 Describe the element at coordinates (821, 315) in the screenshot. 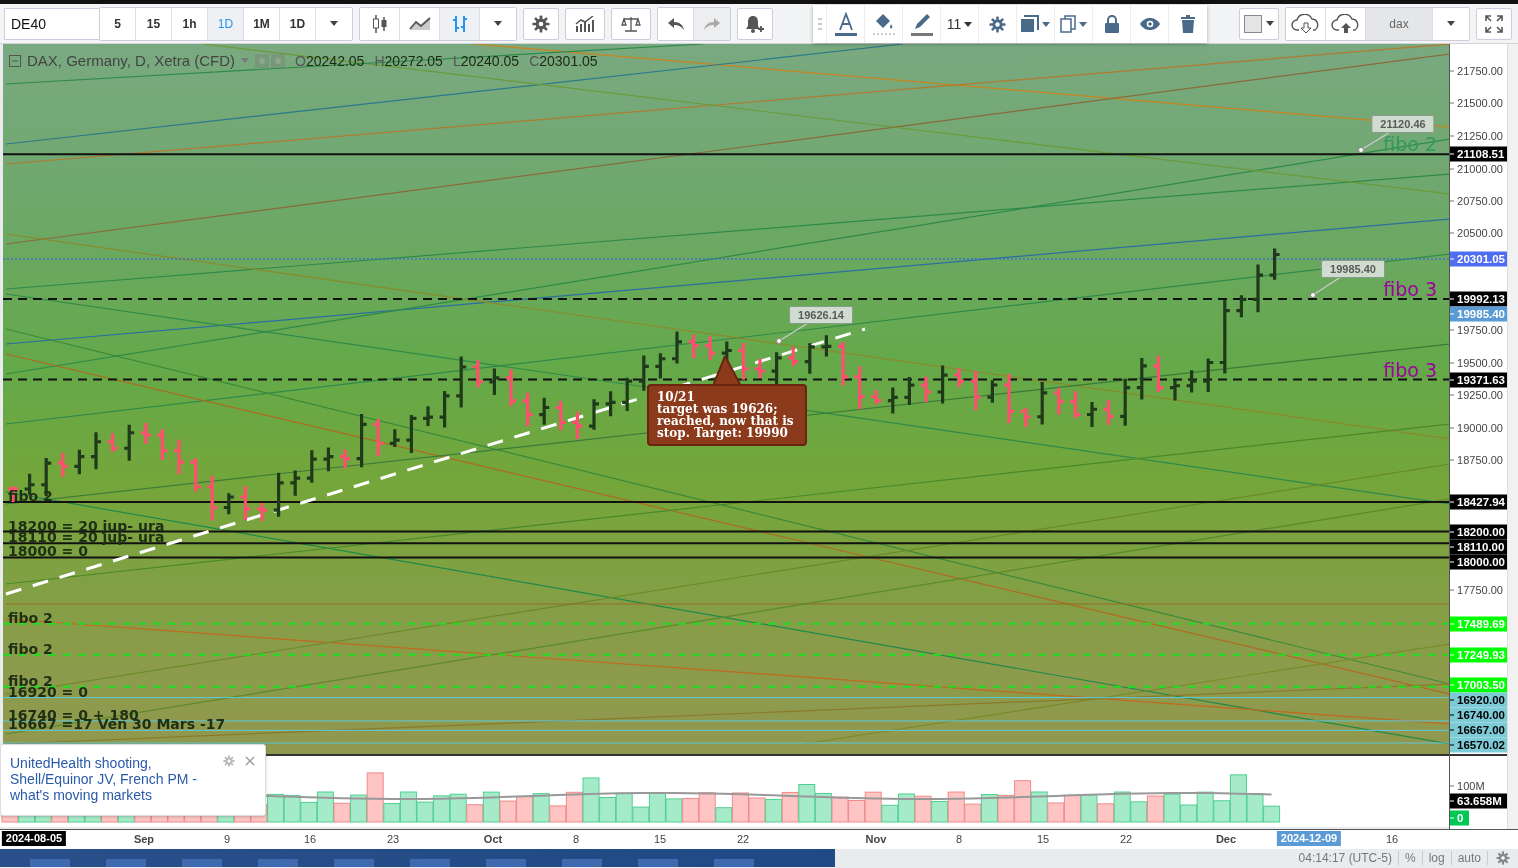

I see `price-label: 19626.14` at that location.